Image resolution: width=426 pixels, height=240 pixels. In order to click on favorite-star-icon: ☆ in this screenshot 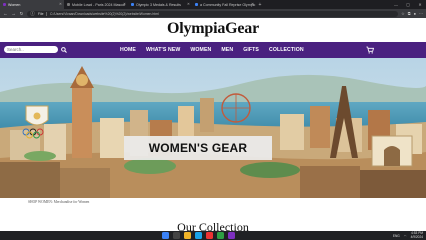, I will do `click(403, 13)`.